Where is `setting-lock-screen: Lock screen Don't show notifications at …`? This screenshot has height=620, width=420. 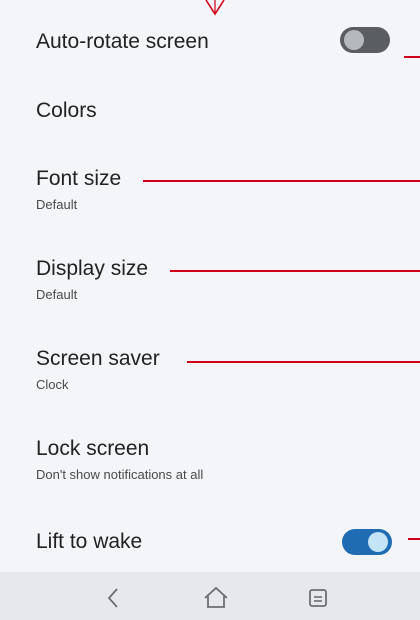
setting-lock-screen: Lock screen Don't show notifications at … is located at coordinates (210, 457).